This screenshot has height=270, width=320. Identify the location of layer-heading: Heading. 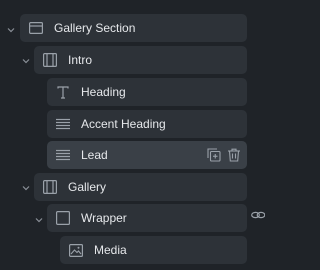
(147, 92).